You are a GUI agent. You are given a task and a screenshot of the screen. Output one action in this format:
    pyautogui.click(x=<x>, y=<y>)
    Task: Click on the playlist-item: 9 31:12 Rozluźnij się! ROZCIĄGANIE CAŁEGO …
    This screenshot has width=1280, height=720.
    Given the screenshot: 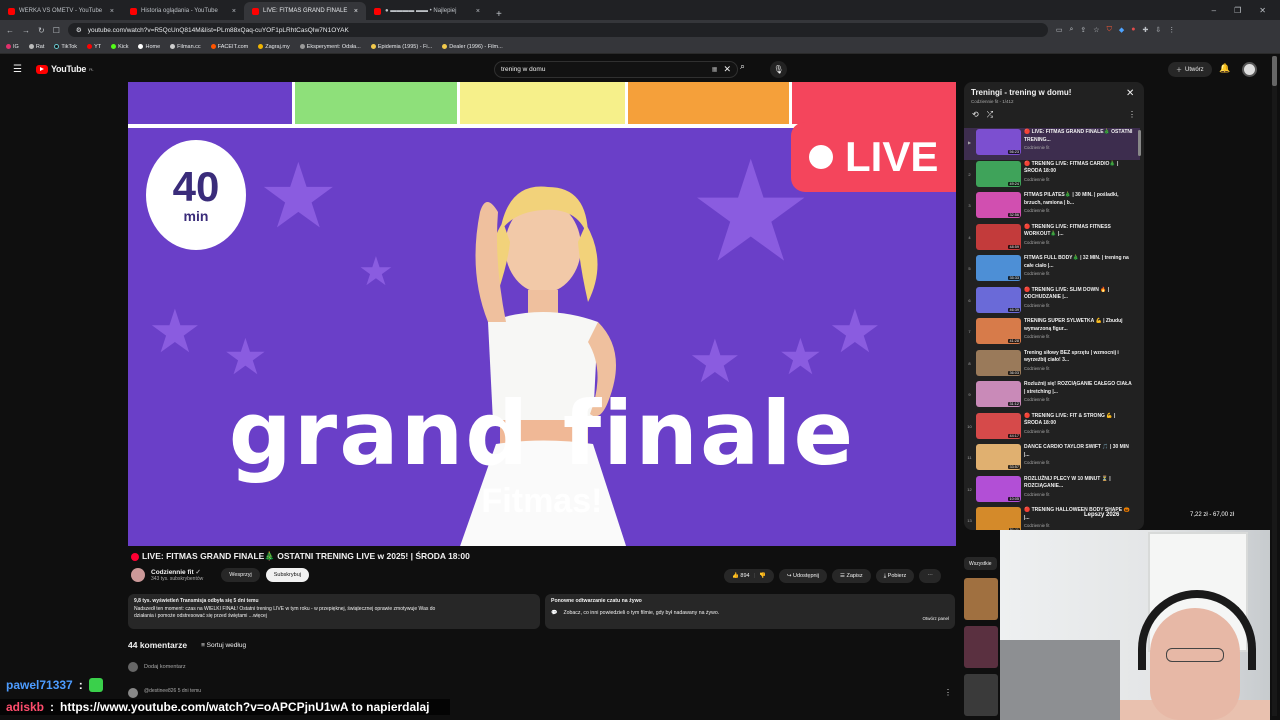 What is the action you would take?
    pyautogui.click(x=1052, y=396)
    